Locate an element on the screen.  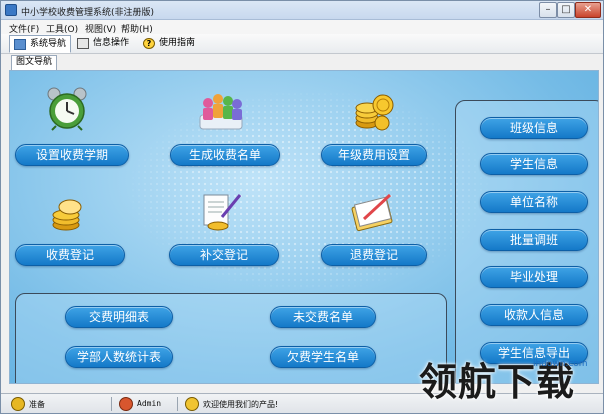
unpaid-list-button: 未交费名单 is located at coordinates (323, 317).